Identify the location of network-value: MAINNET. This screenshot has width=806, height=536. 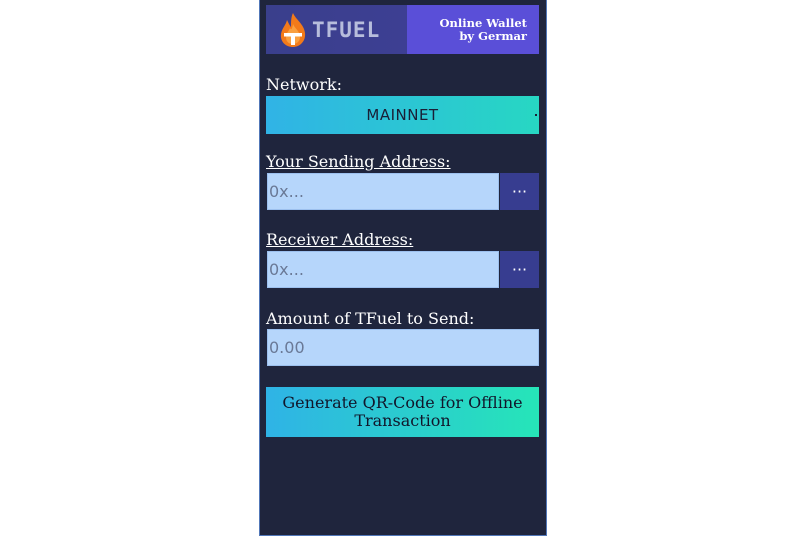
(402, 115).